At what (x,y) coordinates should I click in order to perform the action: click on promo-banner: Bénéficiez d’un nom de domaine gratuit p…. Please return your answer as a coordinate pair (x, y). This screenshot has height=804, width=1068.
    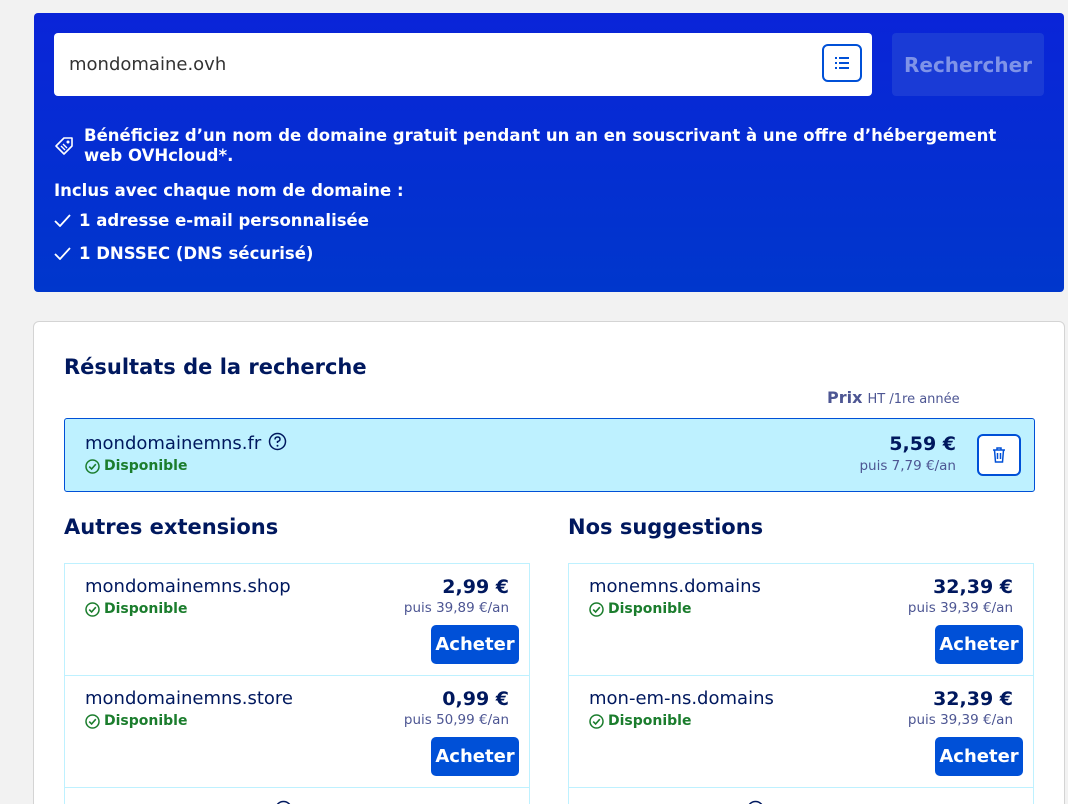
    Looking at the image, I should click on (539, 146).